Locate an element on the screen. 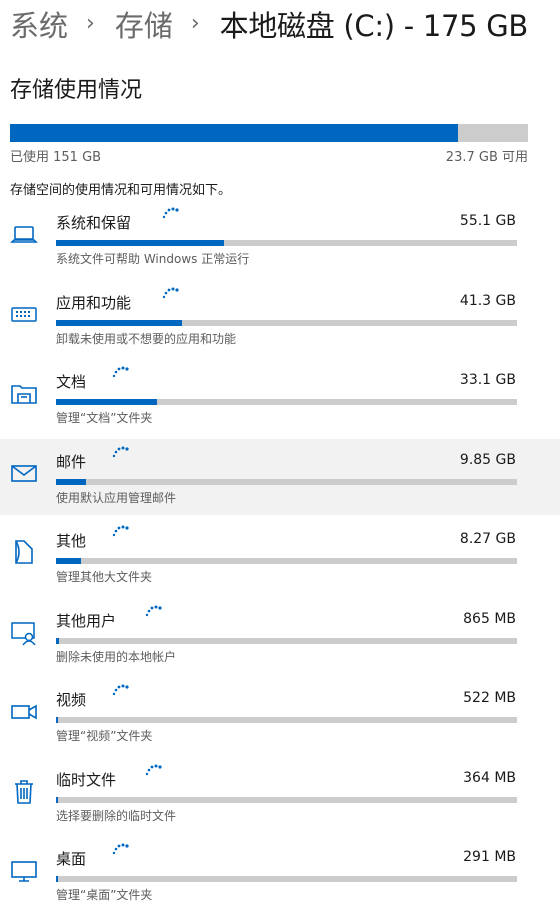 This screenshot has width=560, height=920. category-name: 临时文件 is located at coordinates (86, 780).